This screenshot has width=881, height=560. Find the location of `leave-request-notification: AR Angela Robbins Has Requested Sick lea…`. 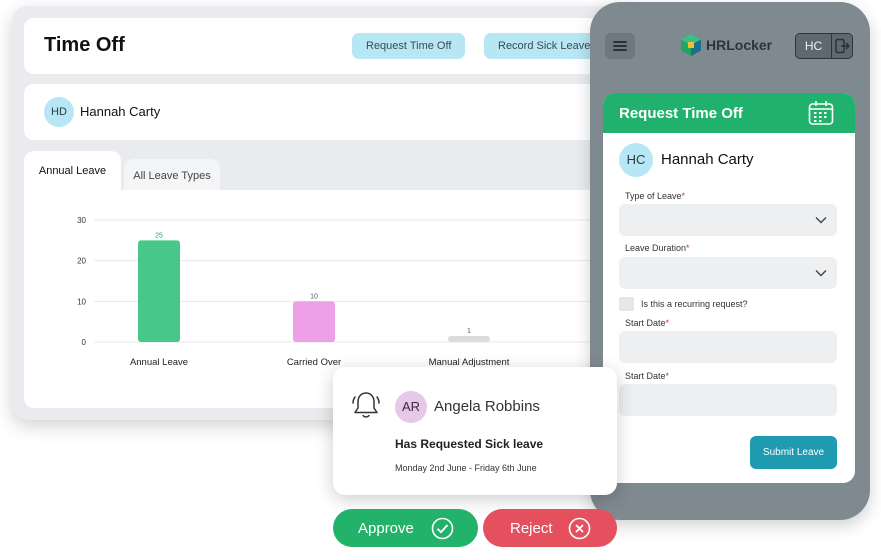

leave-request-notification: AR Angela Robbins Has Requested Sick lea… is located at coordinates (475, 431).